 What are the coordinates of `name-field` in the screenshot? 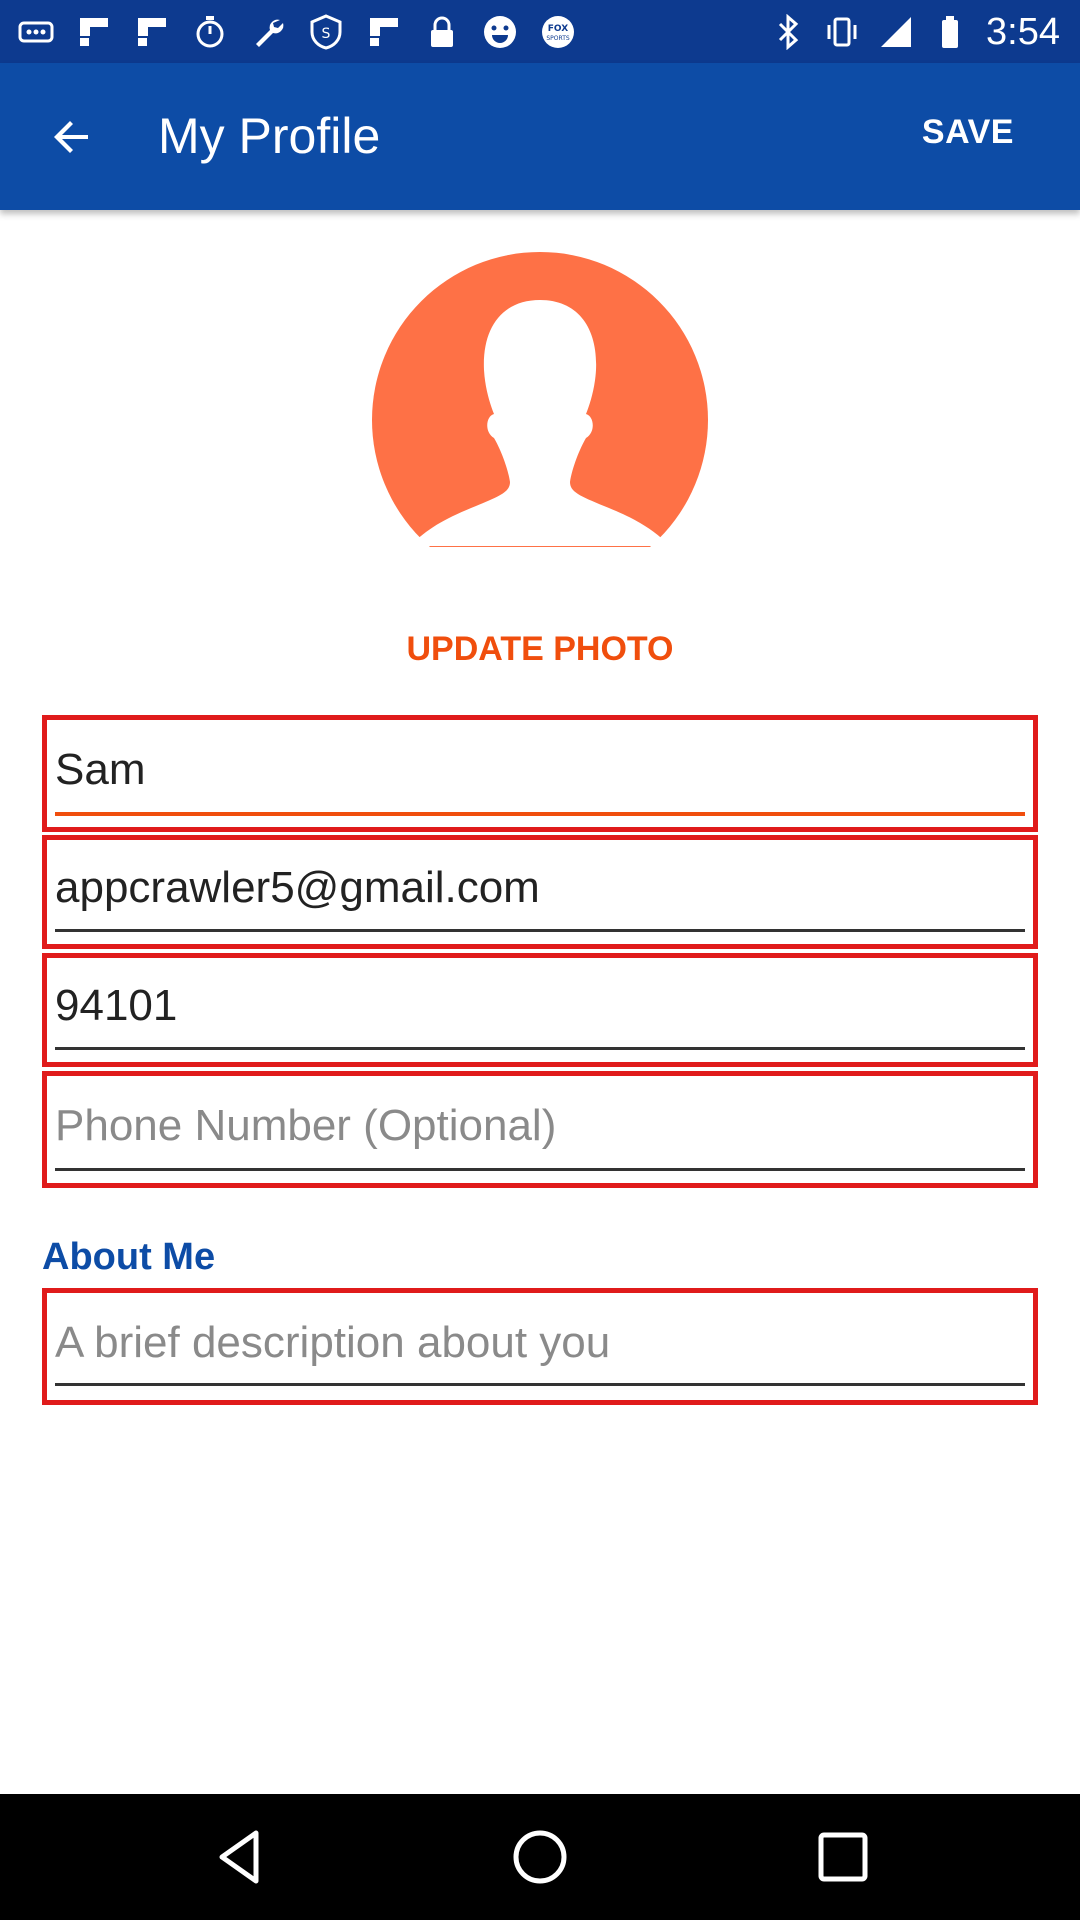 It's located at (540, 770).